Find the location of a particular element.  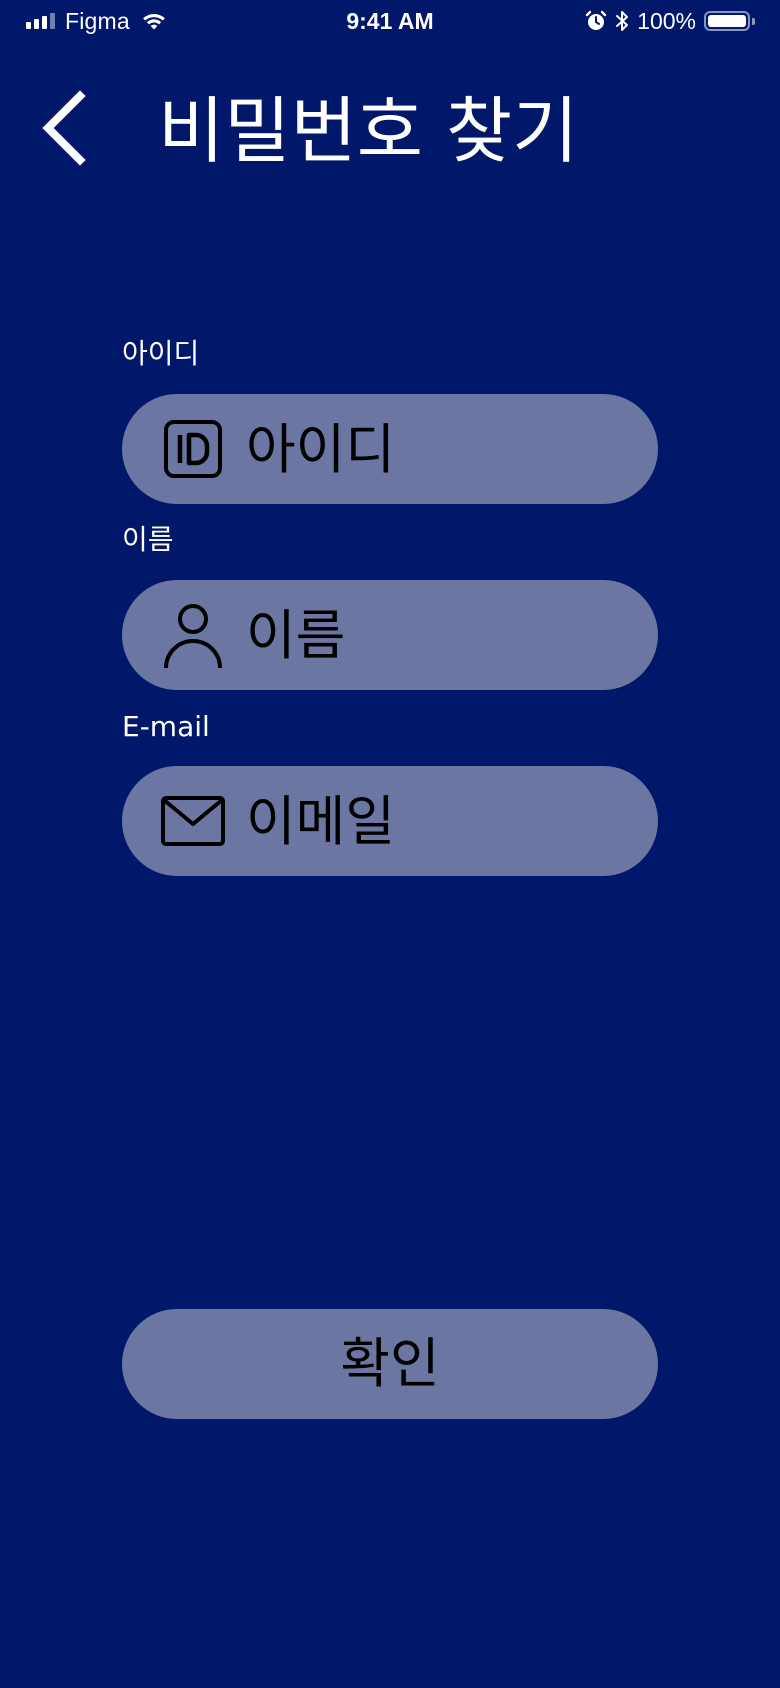

back-button is located at coordinates (65, 128).